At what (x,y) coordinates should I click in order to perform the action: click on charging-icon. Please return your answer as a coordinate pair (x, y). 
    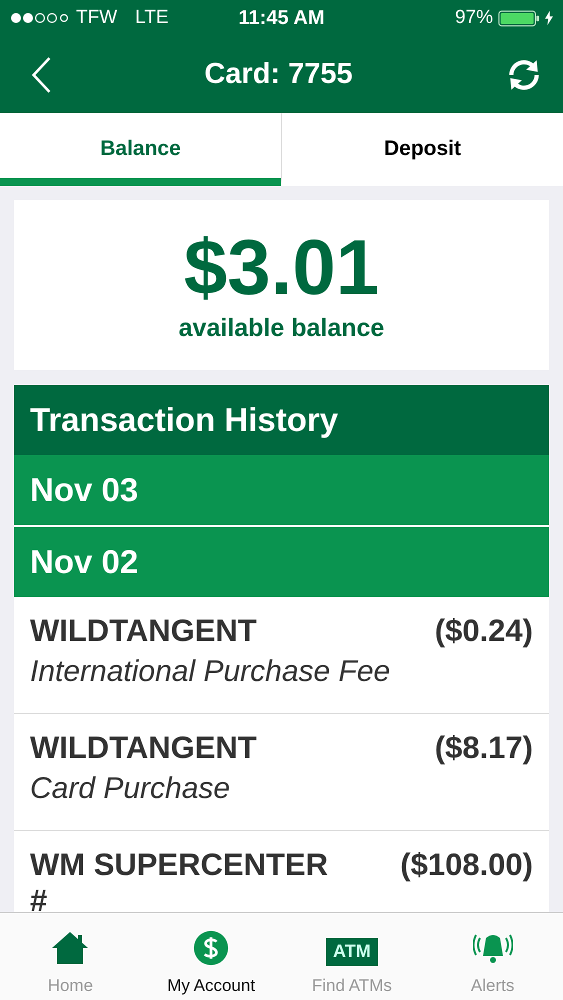
    Looking at the image, I should click on (549, 18).